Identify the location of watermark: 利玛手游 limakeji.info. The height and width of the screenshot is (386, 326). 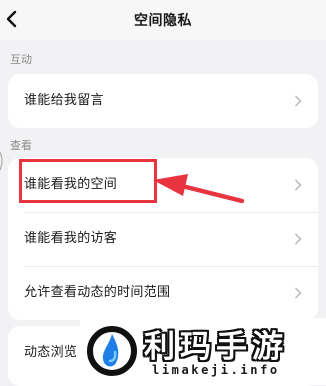
(203, 351).